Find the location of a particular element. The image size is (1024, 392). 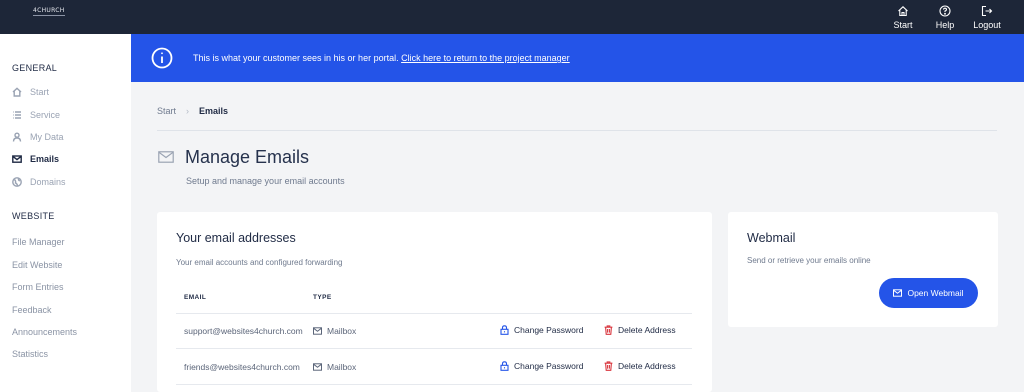

sidebar-item-start: Start is located at coordinates (30, 92).